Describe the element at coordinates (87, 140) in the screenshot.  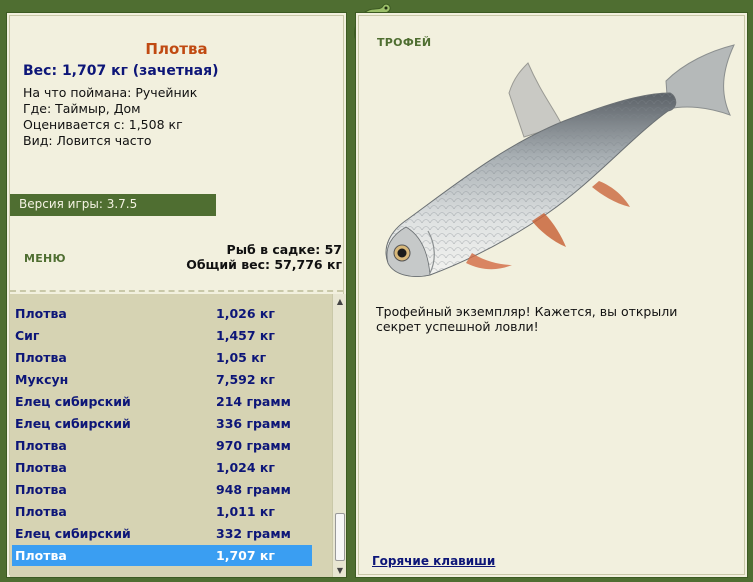
I see `kind-line: Вид: Ловится часто` at that location.